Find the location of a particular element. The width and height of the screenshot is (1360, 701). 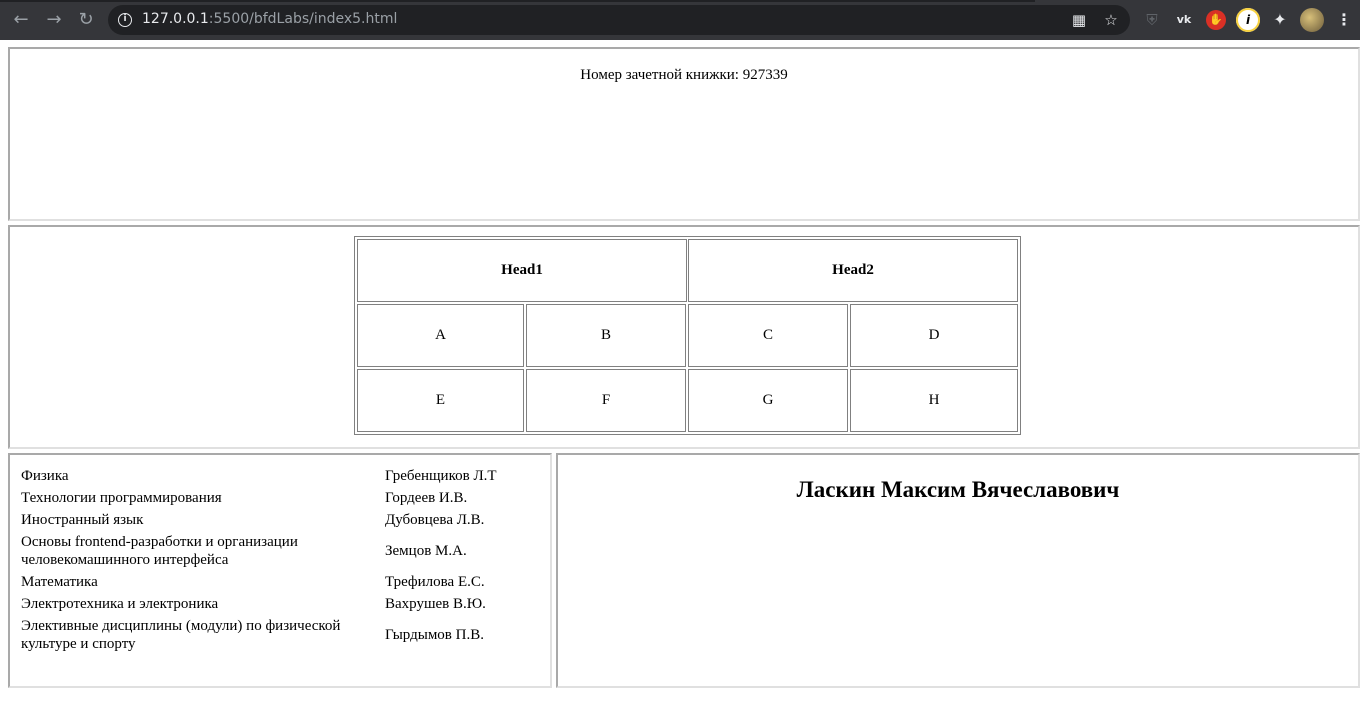

site-info-icon: i is located at coordinates (125, 20).